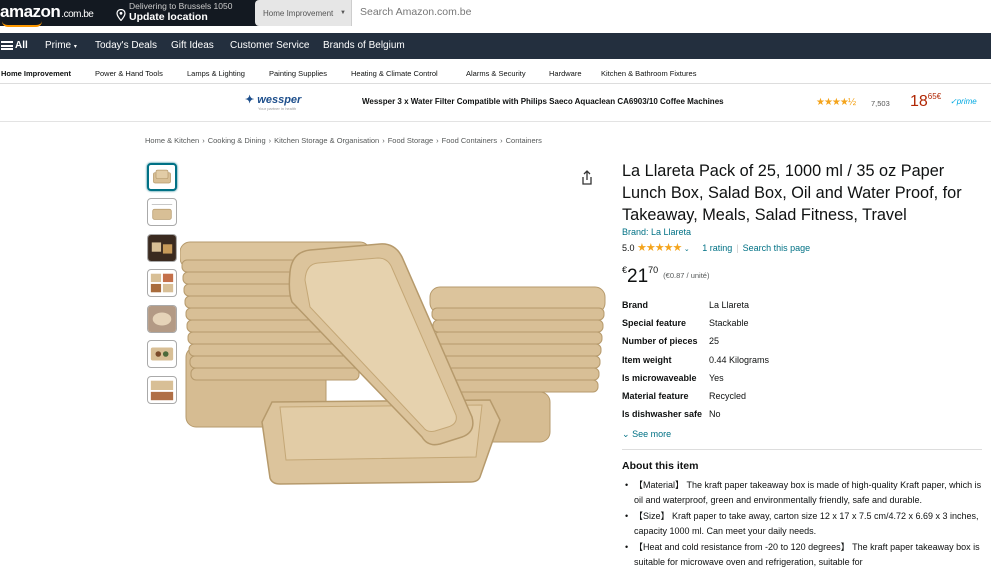  I want to click on subnav-home-improvement: Home Improvement, so click(36, 73).